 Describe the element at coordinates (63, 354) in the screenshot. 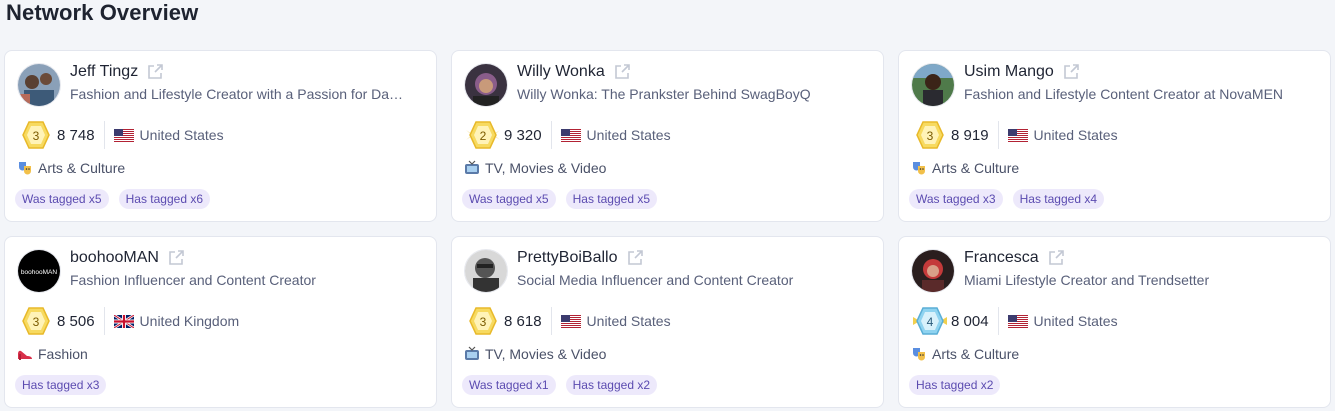

I see `category-label: Fashion` at that location.